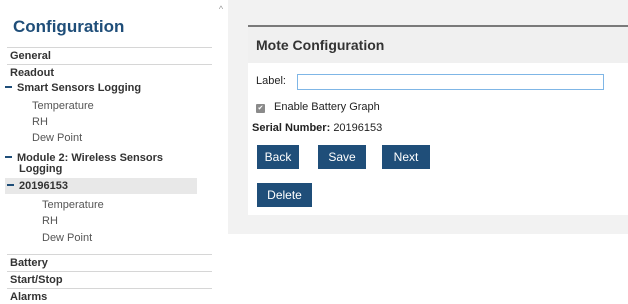  What do you see at coordinates (278, 157) in the screenshot?
I see `back-button: Back` at bounding box center [278, 157].